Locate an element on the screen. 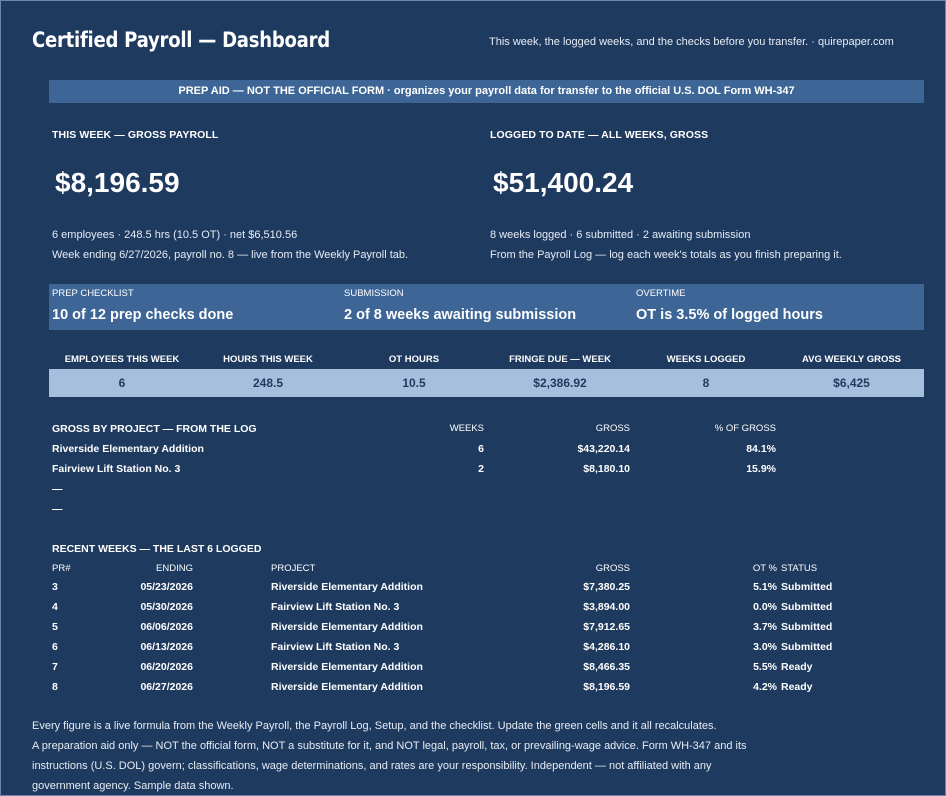 Image resolution: width=946 pixels, height=796 pixels. page-title: Certified Payroll — Dashboard is located at coordinates (181, 40).